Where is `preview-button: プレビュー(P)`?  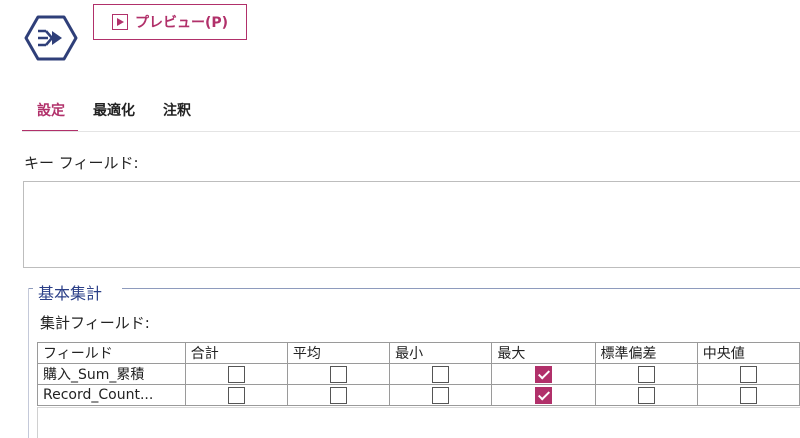
preview-button: プレビュー(P) is located at coordinates (170, 22).